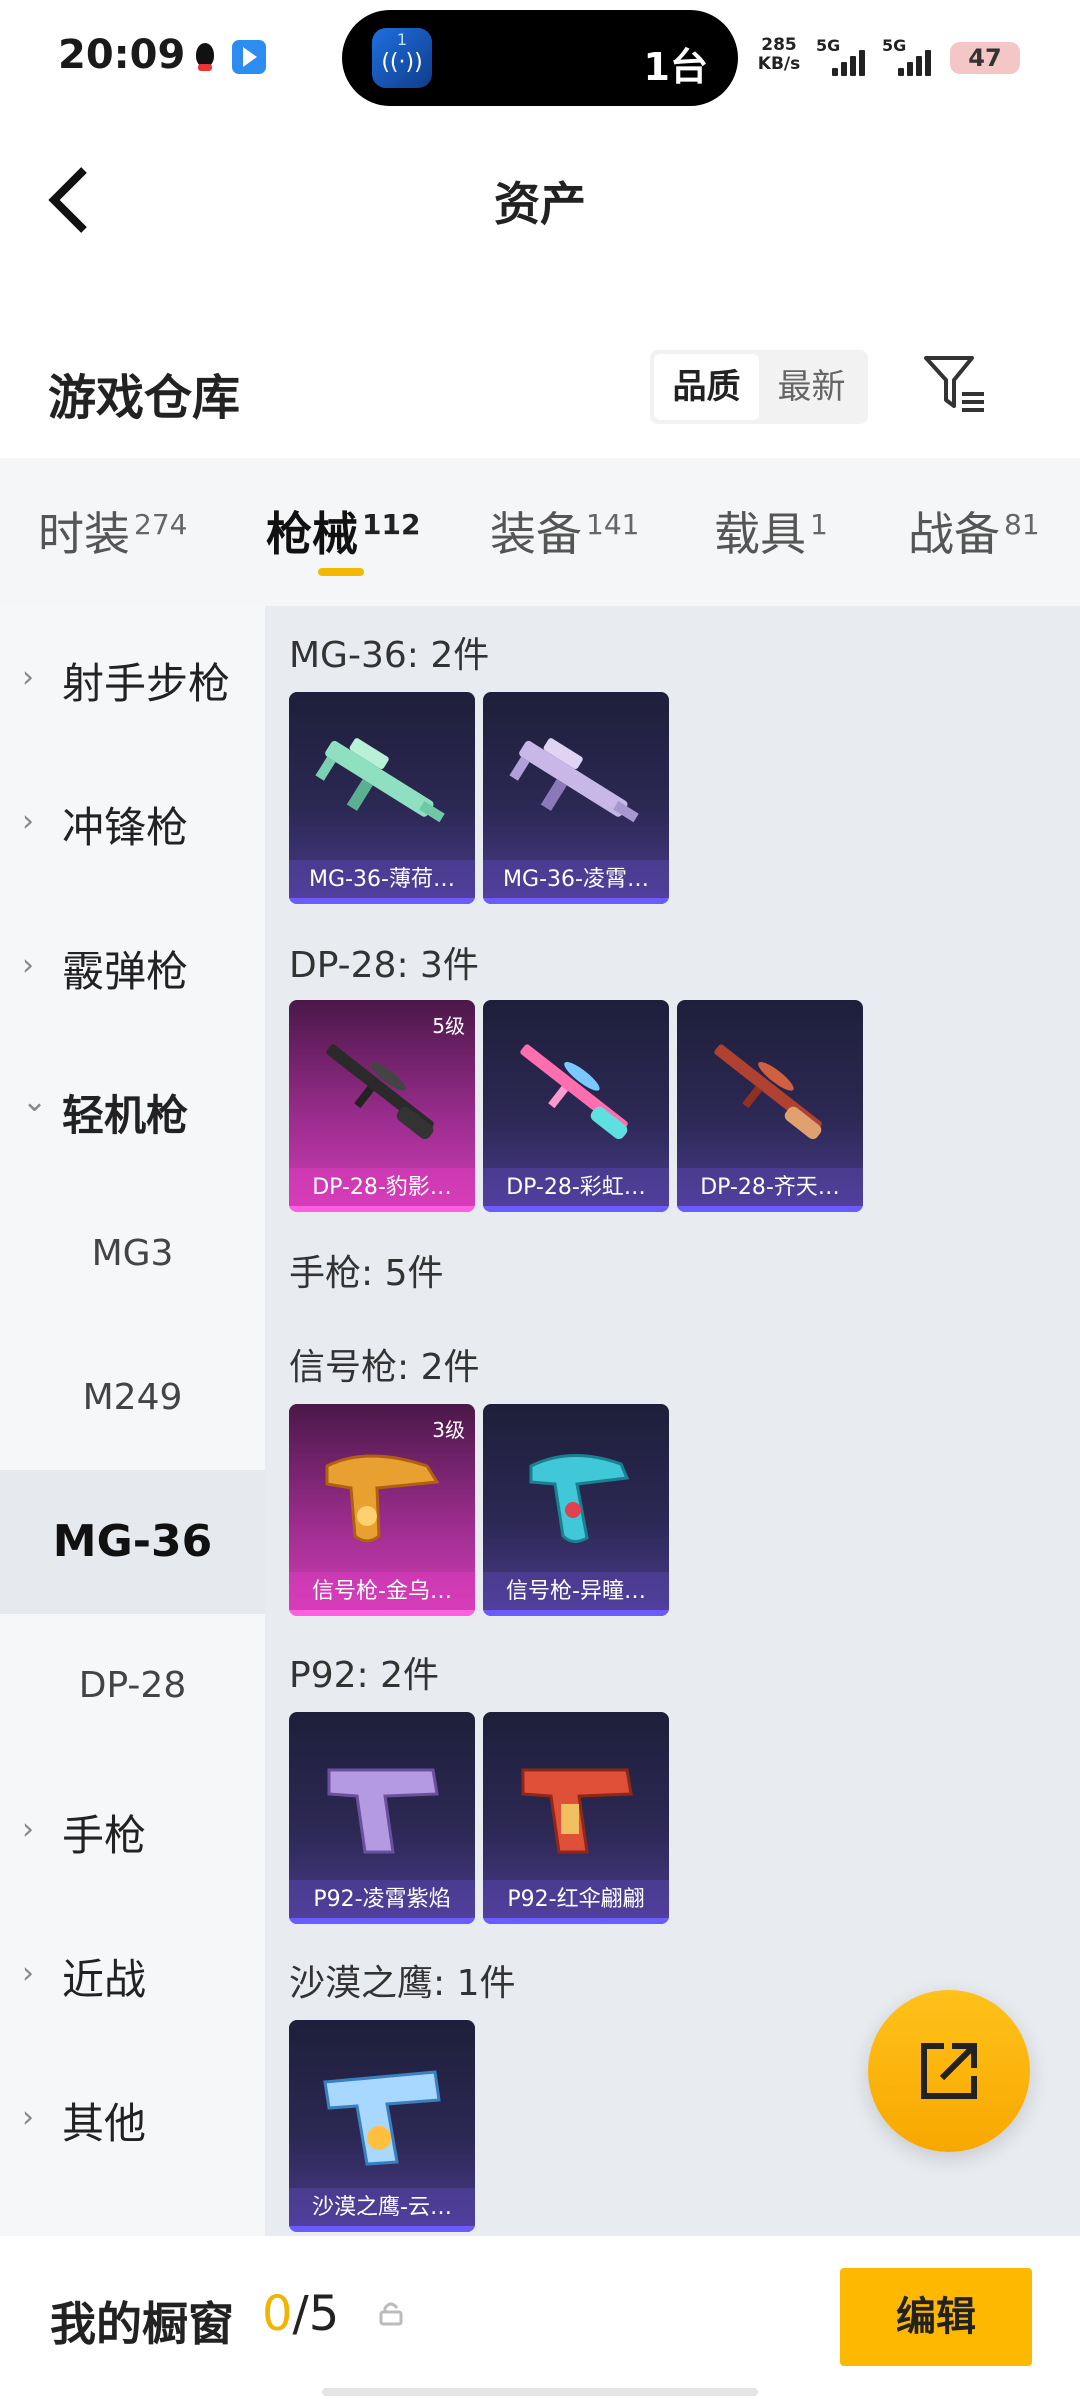 This screenshot has height=2400, width=1080. What do you see at coordinates (576, 1900) in the screenshot?
I see `weapon-name: P92-红伞翩翩` at bounding box center [576, 1900].